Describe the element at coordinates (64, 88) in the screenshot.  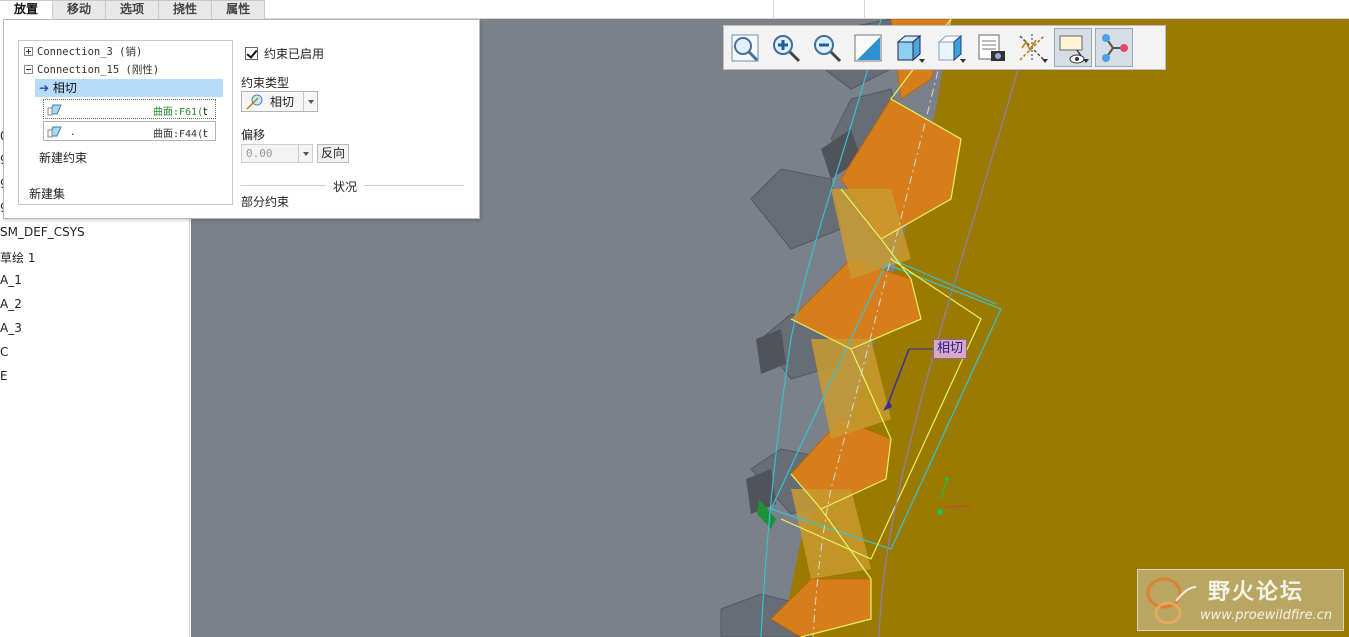
I see `constraint-item-label: 相切` at that location.